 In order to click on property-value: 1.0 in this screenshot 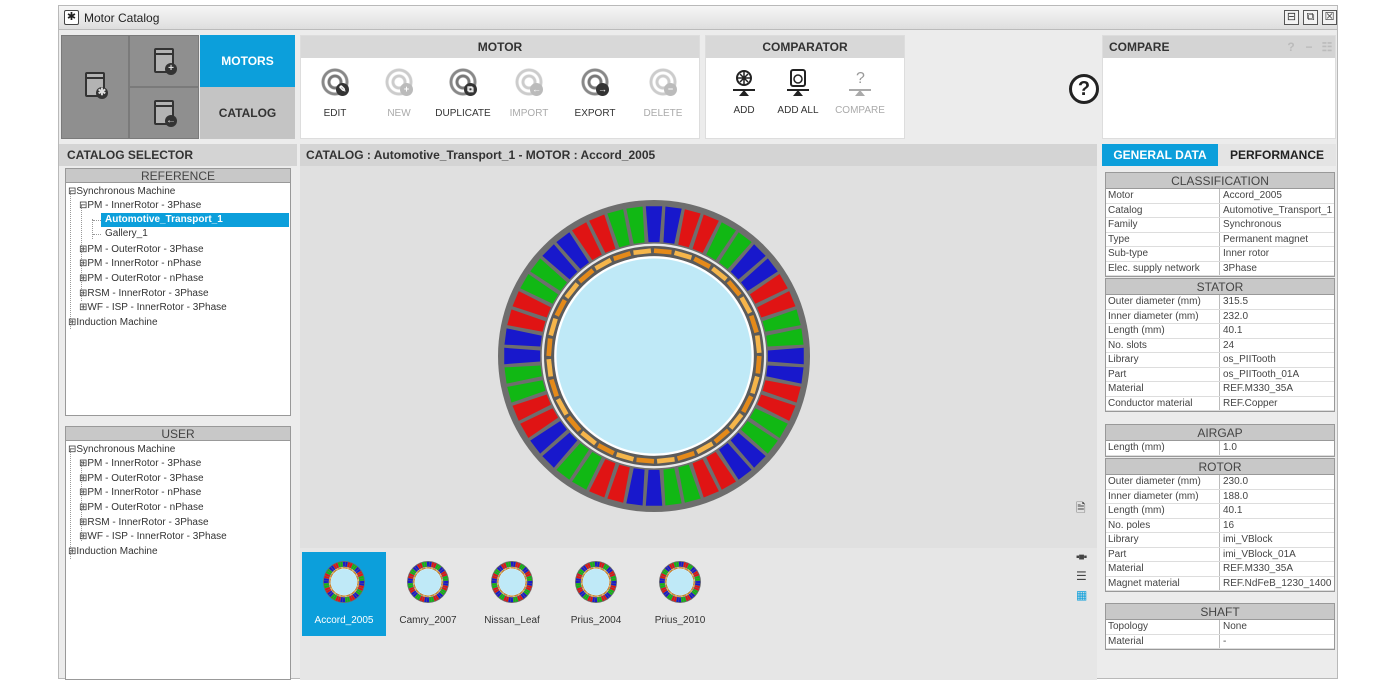, I will do `click(1277, 448)`.